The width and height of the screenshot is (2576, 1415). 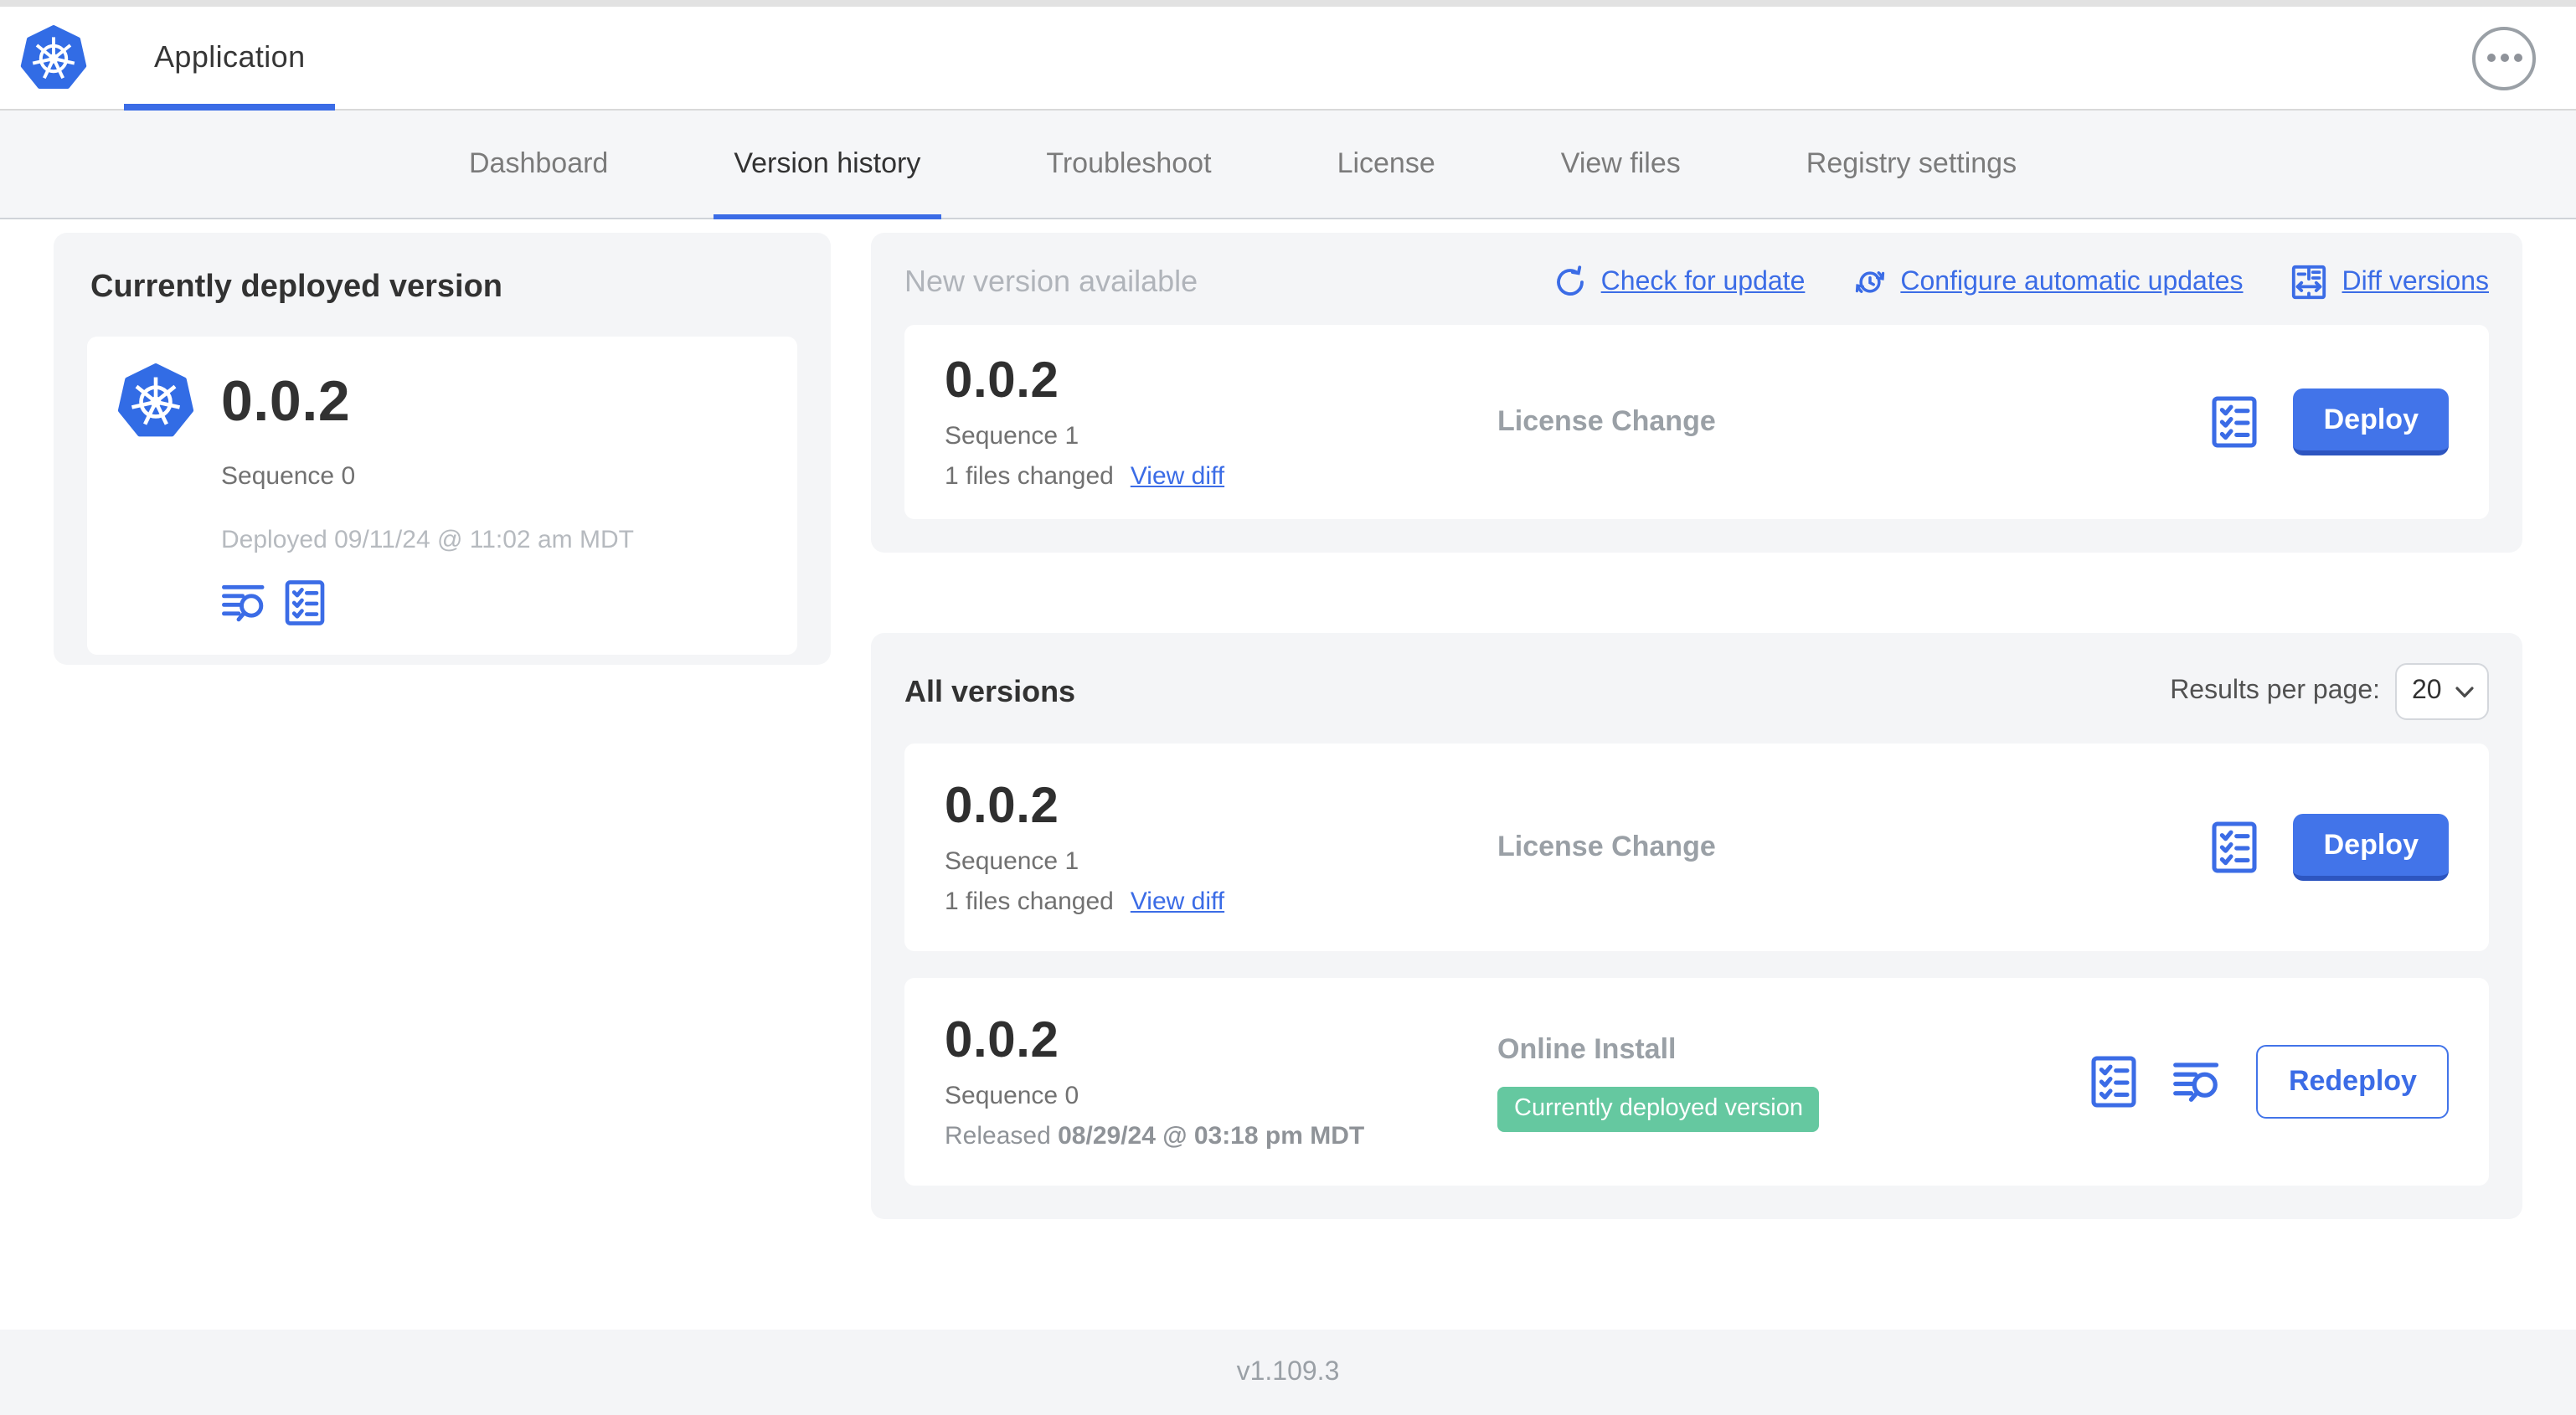 I want to click on window-top-strip, so click(x=1288, y=3).